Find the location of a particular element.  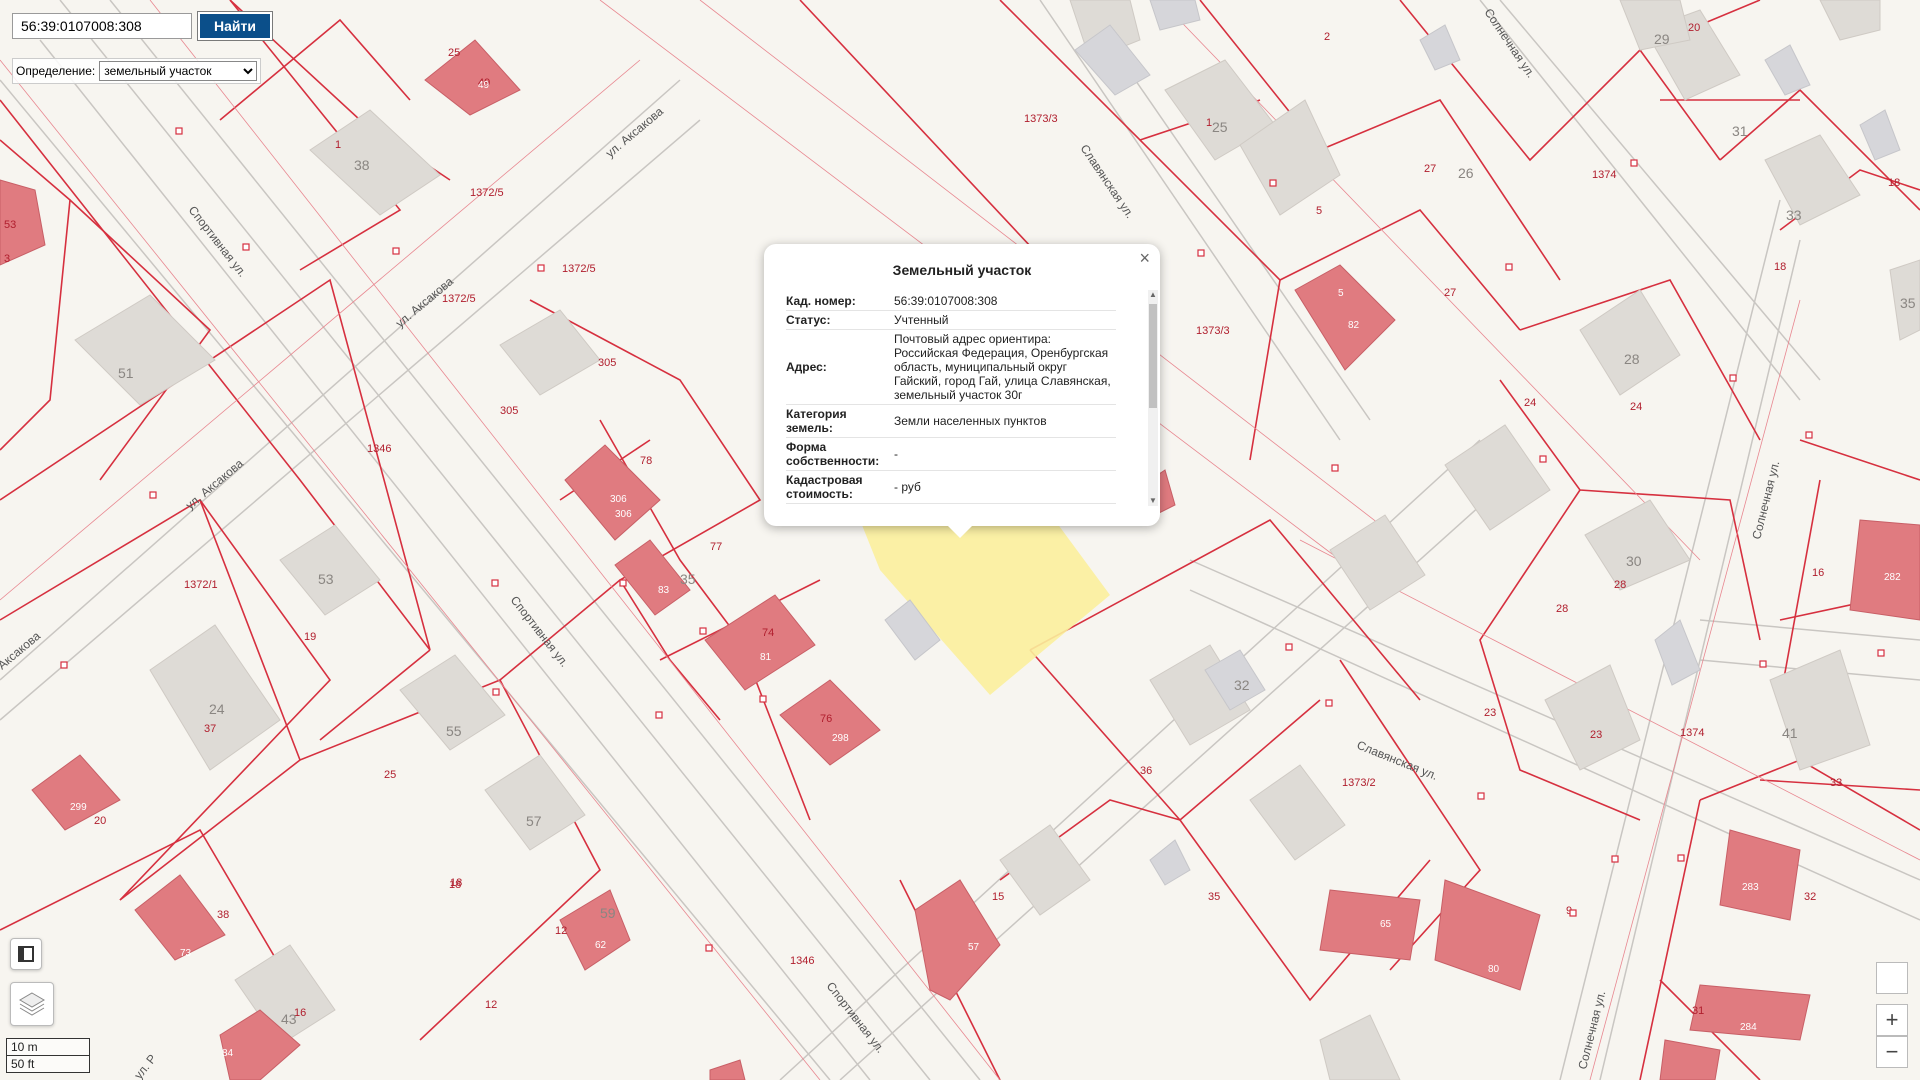

legend-button is located at coordinates (26, 954).